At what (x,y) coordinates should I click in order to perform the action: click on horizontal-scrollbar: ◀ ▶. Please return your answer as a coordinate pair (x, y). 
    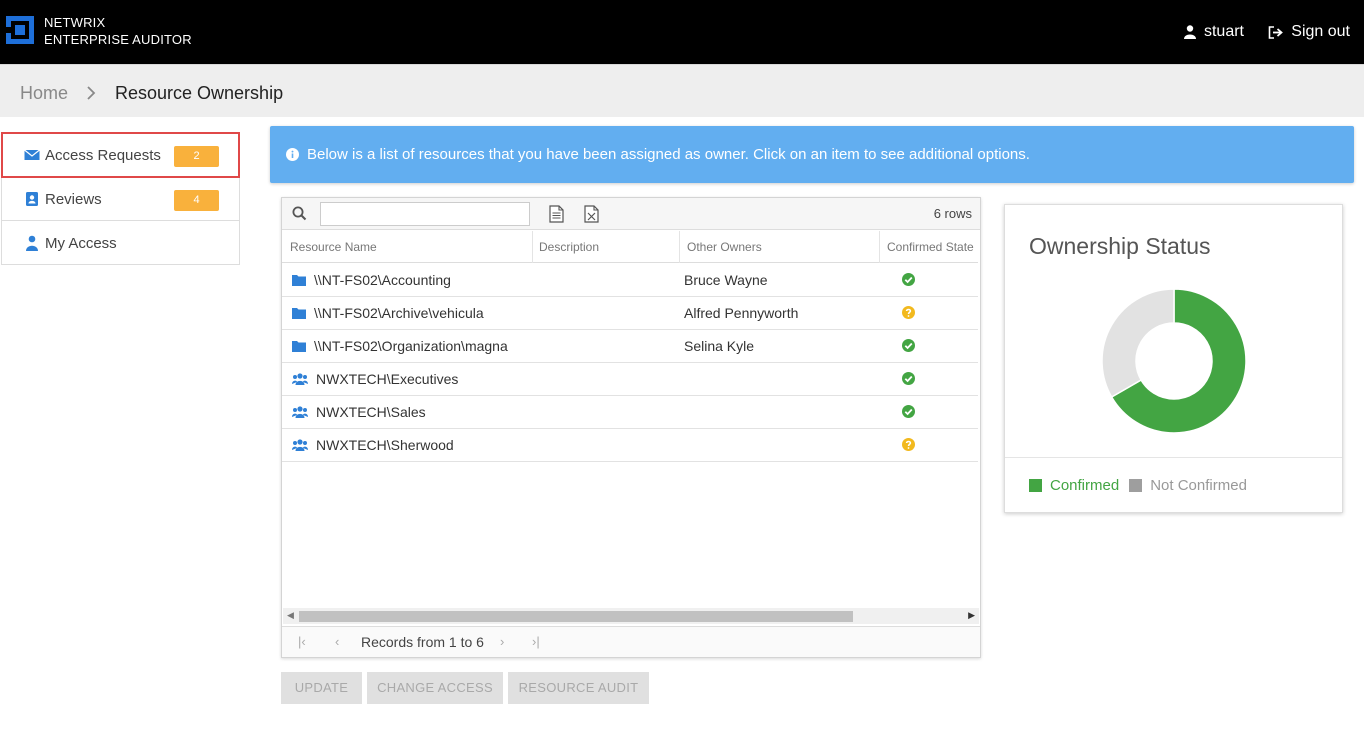
    Looking at the image, I should click on (631, 616).